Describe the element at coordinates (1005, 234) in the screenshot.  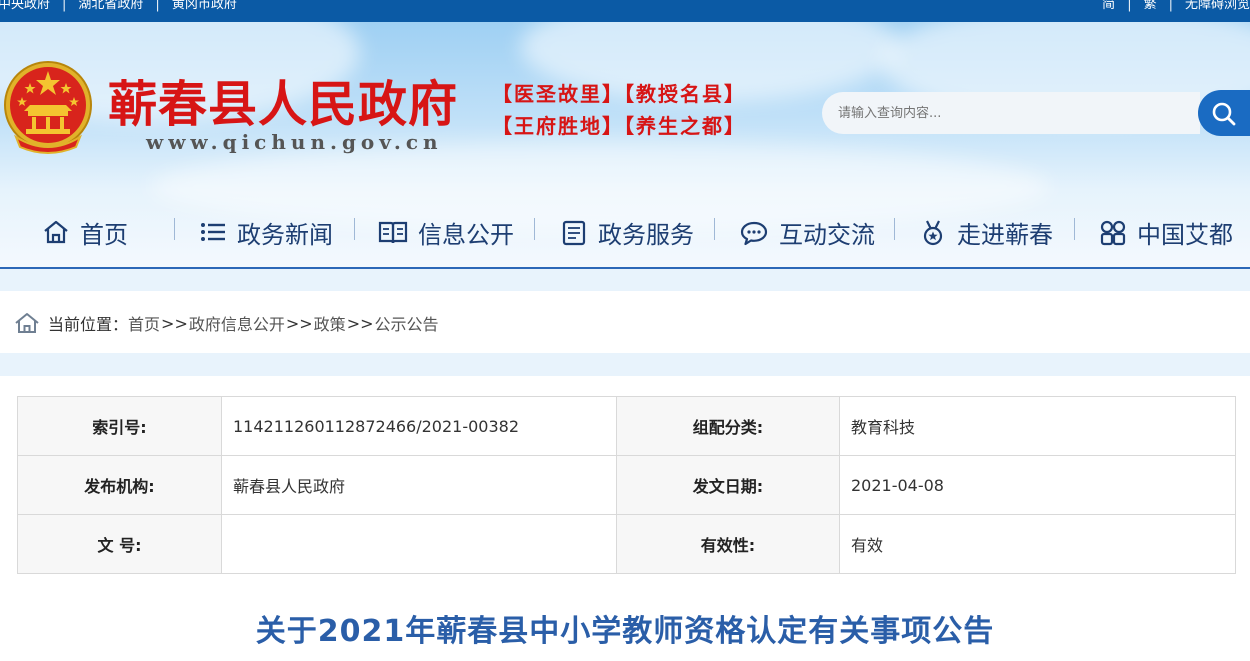
I see `nav-item-label: 走进蕲春` at that location.